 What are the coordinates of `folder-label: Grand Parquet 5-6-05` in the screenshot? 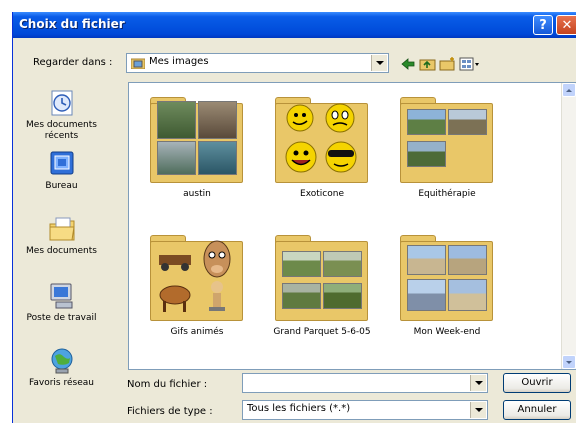 It's located at (322, 332).